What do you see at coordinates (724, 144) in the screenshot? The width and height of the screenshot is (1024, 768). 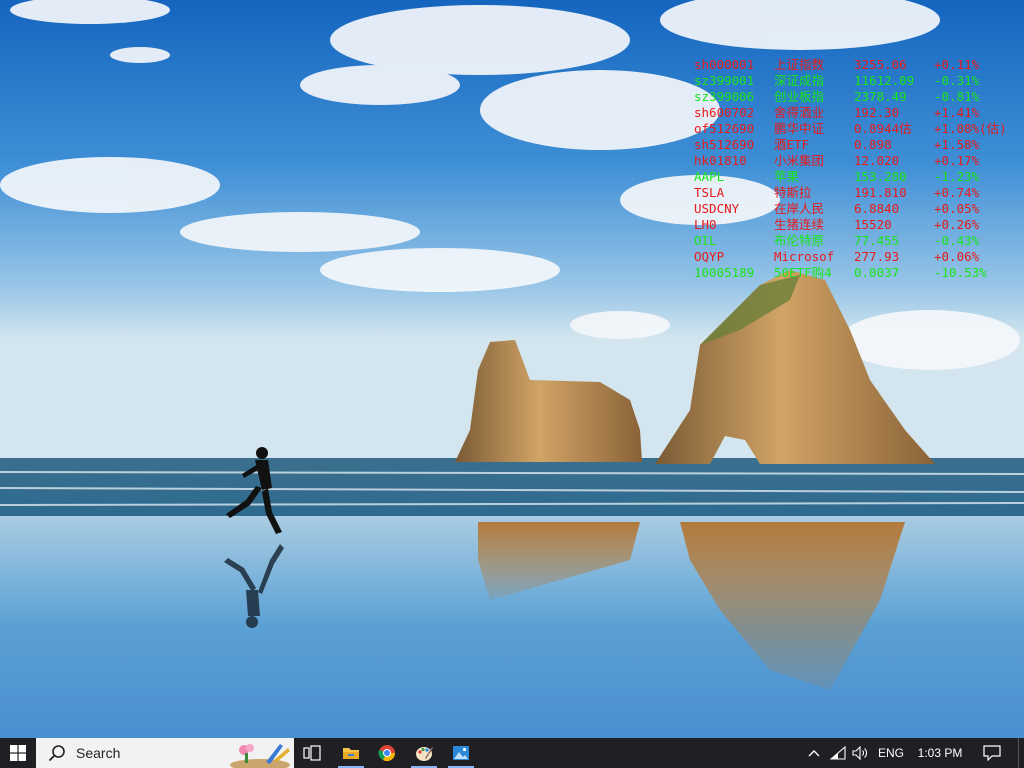 I see `ticker-code: sh512690` at bounding box center [724, 144].